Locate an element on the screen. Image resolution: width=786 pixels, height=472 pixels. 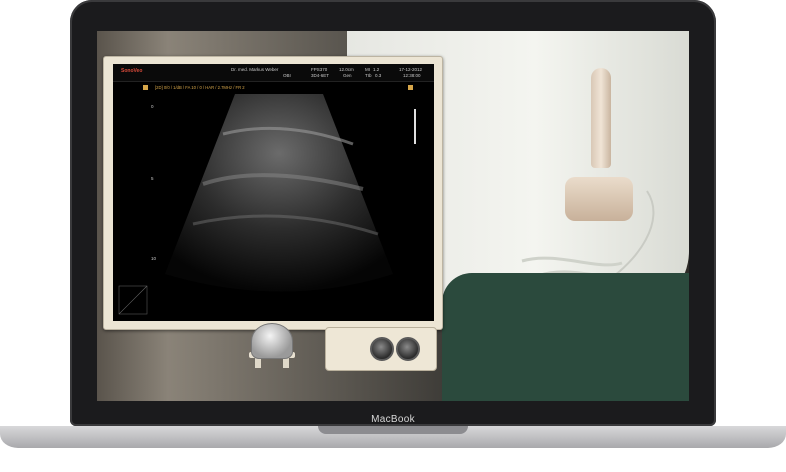
control-panel is located at coordinates (381, 349).